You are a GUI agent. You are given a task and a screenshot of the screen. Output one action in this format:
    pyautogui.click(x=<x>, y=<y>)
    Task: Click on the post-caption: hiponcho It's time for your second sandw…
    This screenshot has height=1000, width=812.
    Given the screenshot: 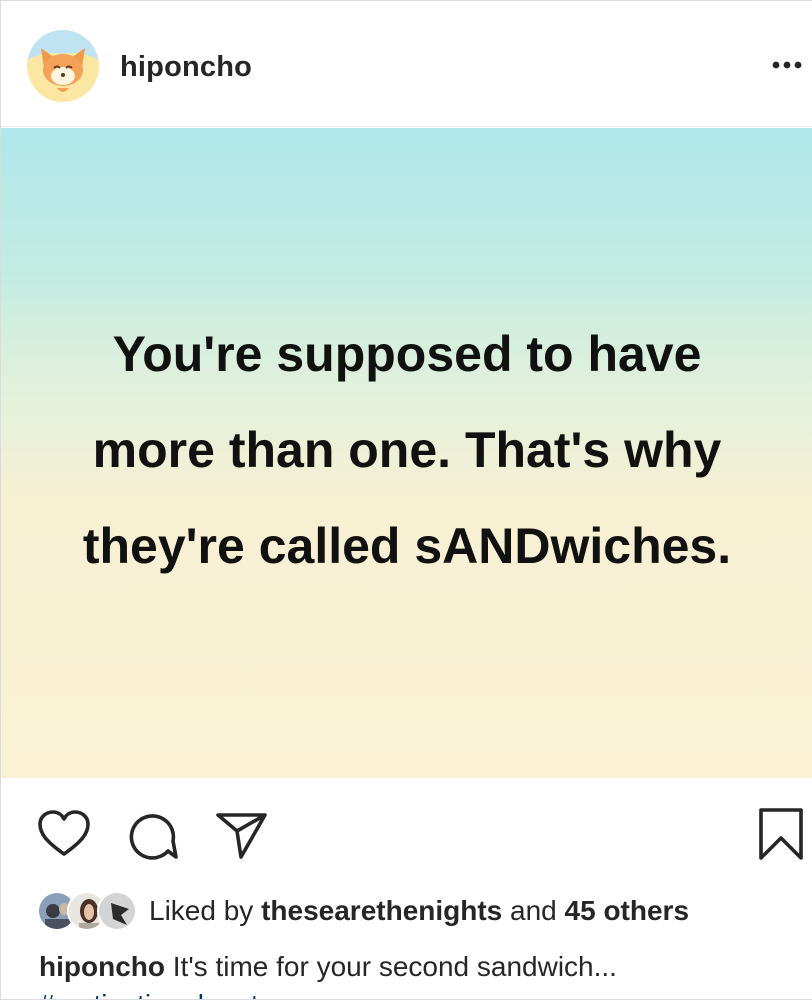 What is the action you would take?
    pyautogui.click(x=328, y=967)
    